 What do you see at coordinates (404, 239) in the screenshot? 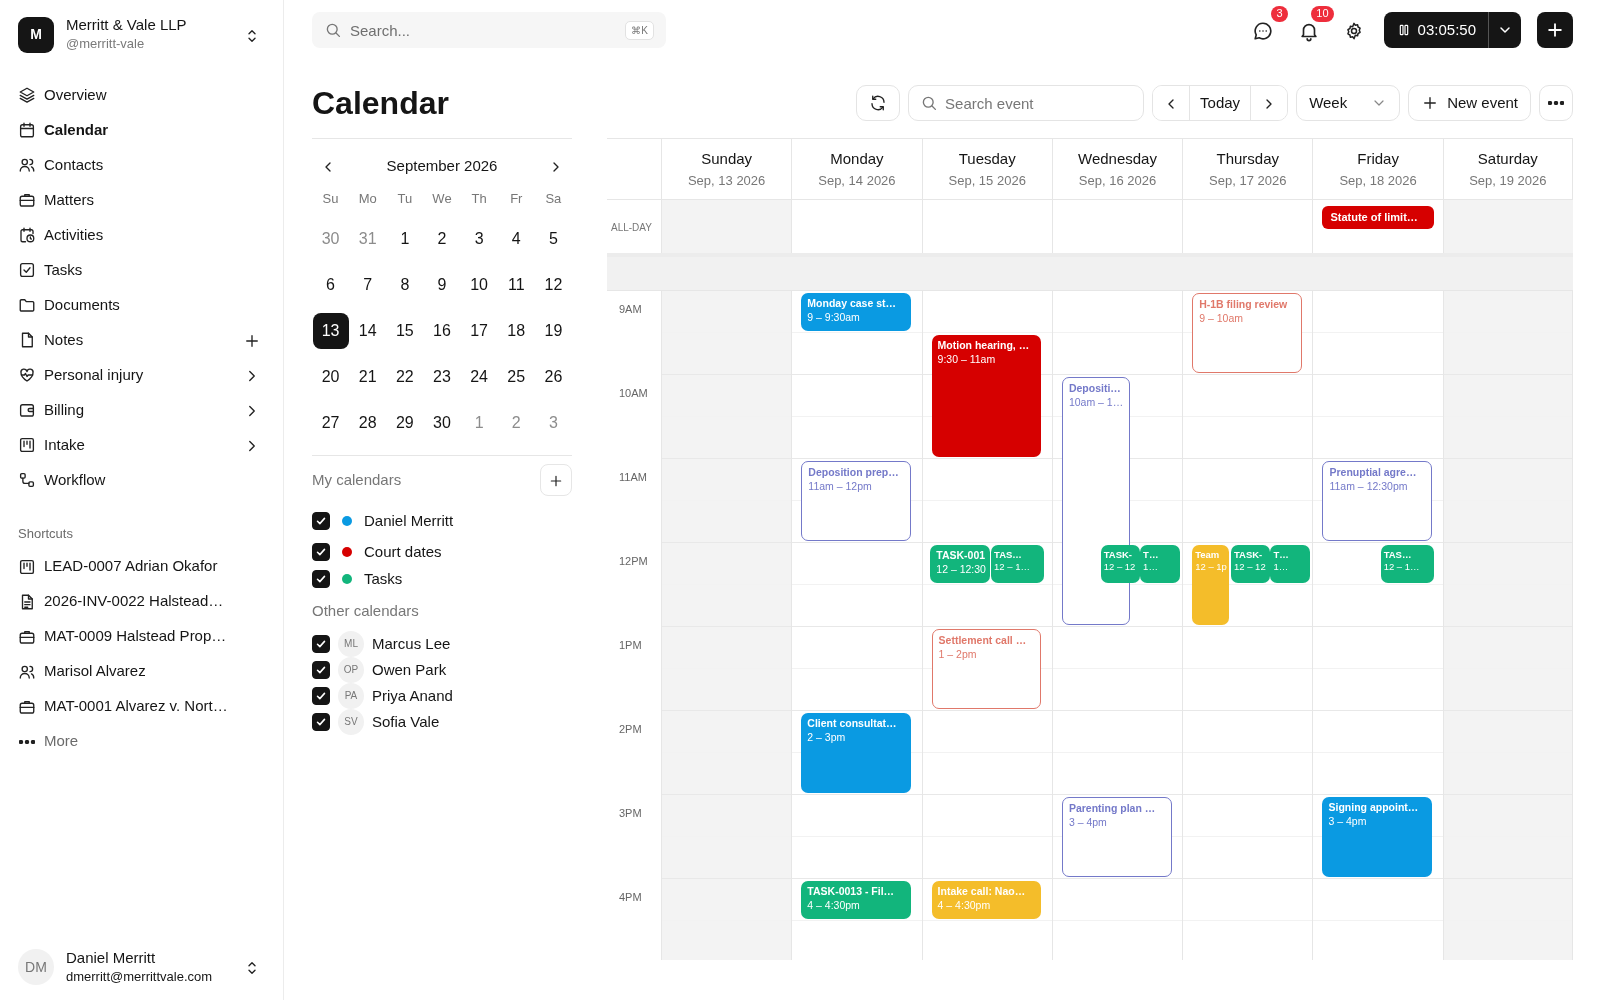
I see `calendar-day: 1` at bounding box center [404, 239].